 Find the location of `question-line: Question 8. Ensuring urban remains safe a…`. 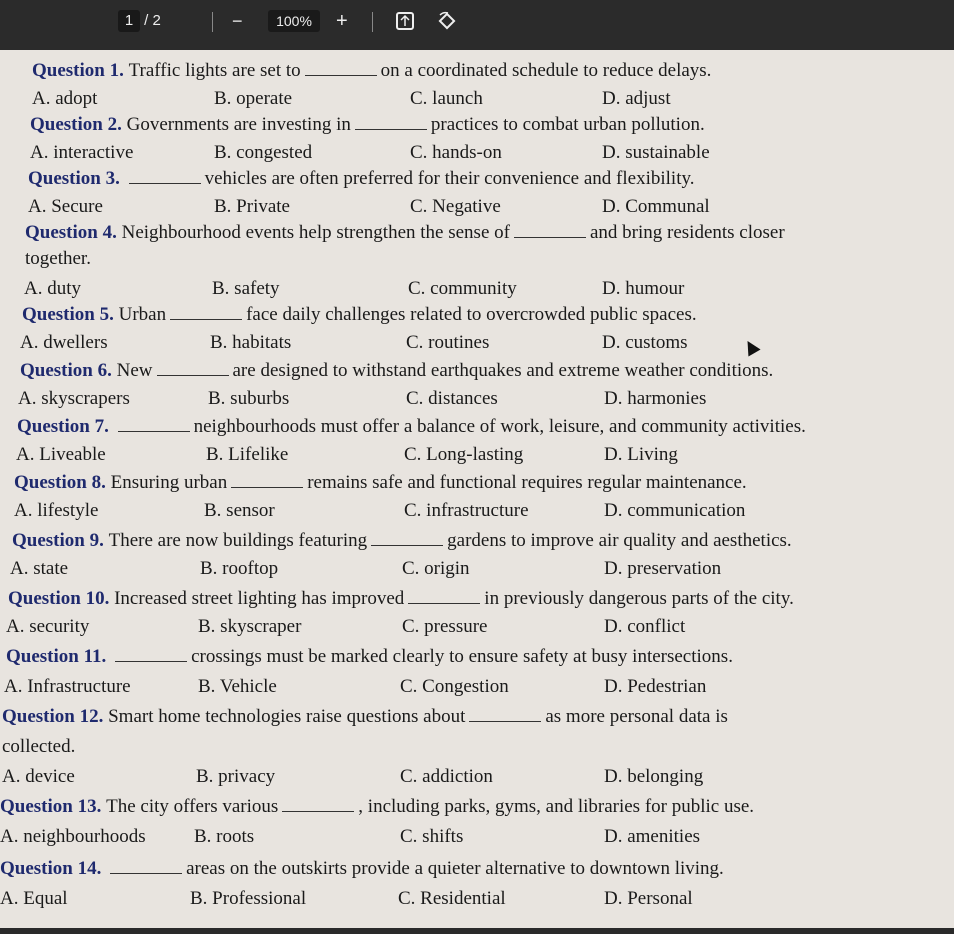

question-line: Question 8. Ensuring urban remains safe a… is located at coordinates (484, 483).